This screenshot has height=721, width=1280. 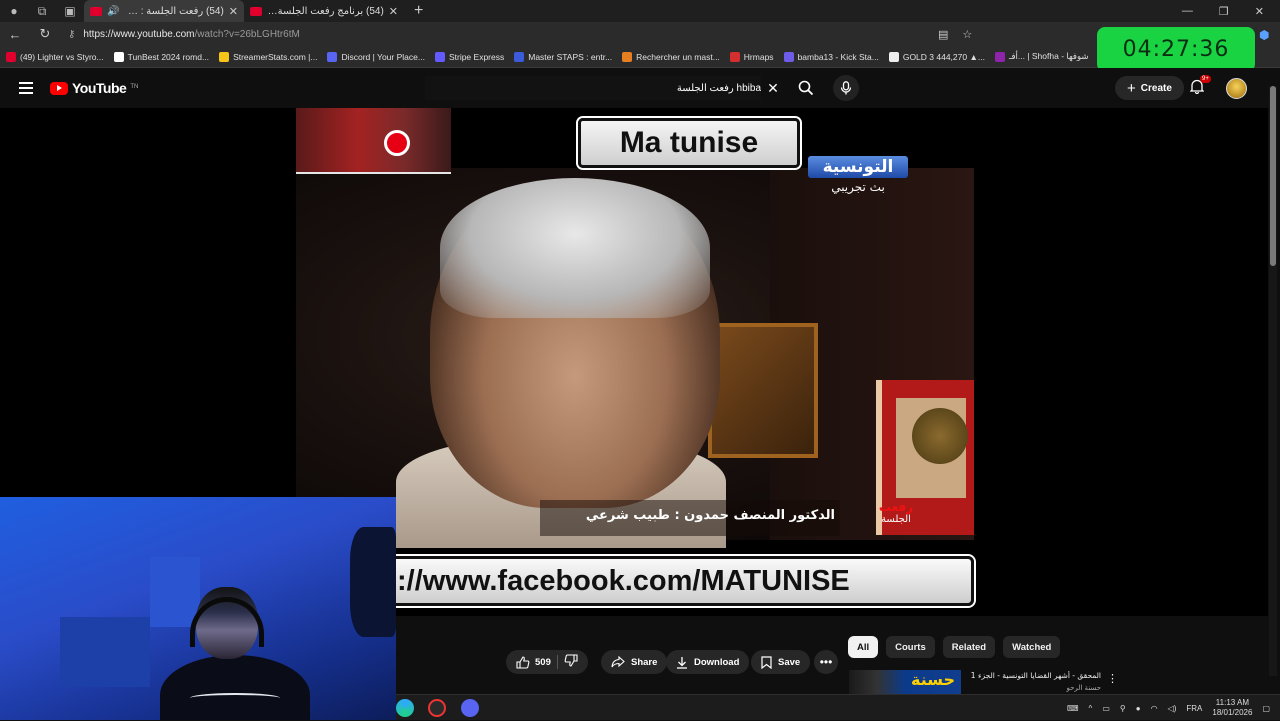 What do you see at coordinates (571, 662) in the screenshot?
I see `dislike-button` at bounding box center [571, 662].